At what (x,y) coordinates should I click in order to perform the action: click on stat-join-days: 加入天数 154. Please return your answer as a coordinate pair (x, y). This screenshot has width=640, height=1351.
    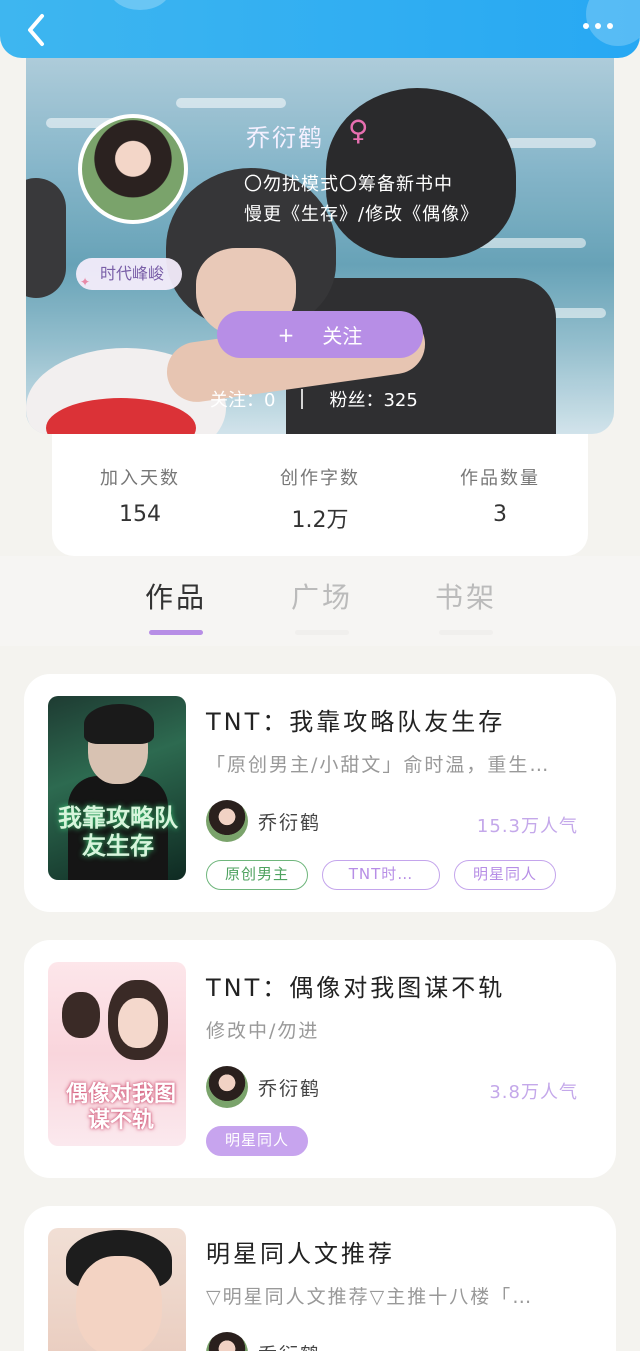
    Looking at the image, I should click on (140, 495).